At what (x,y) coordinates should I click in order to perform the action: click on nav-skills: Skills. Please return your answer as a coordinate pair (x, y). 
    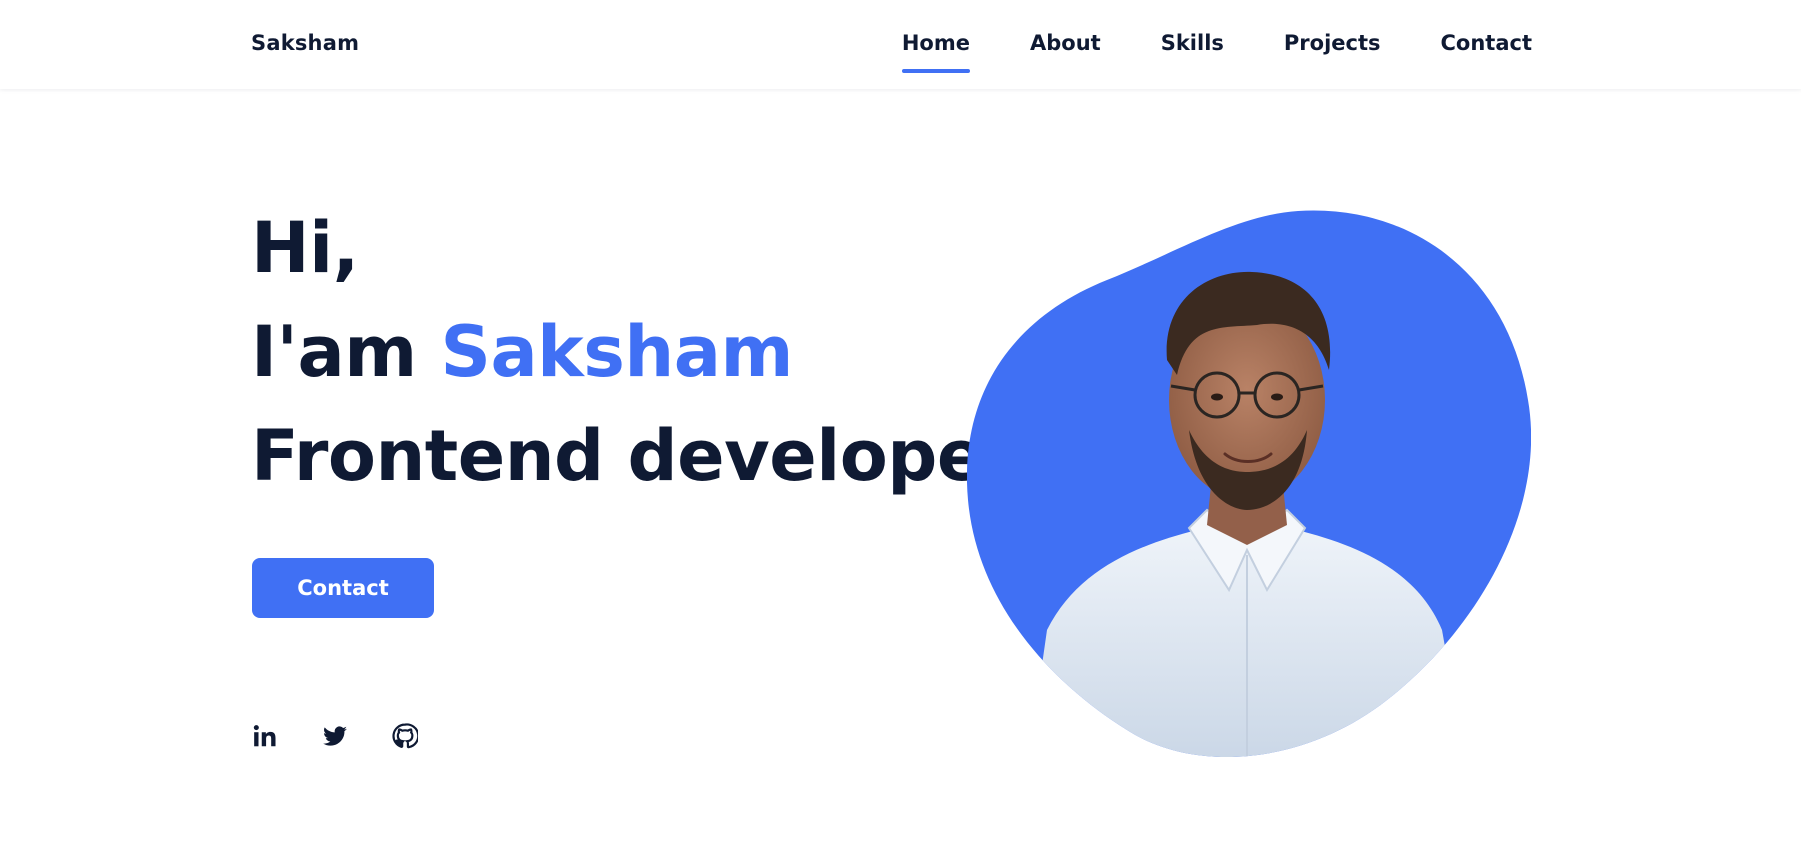
    Looking at the image, I should click on (1192, 53).